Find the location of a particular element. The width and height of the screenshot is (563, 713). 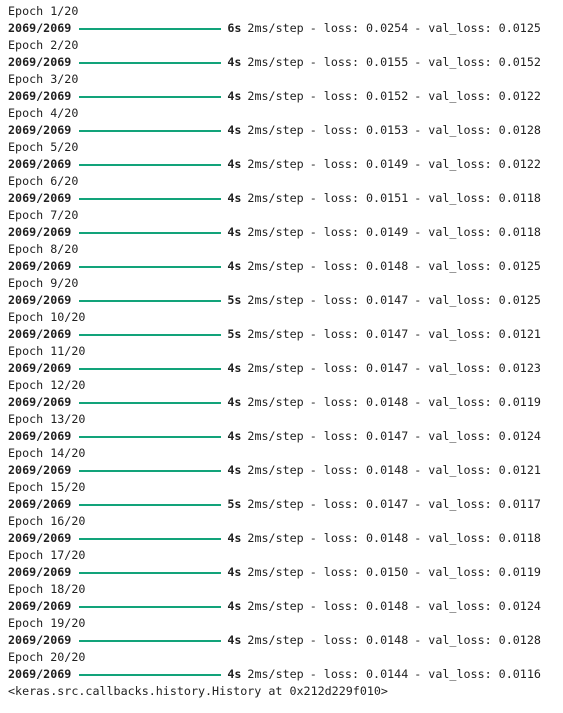

epoch-time: 5s is located at coordinates (234, 334).